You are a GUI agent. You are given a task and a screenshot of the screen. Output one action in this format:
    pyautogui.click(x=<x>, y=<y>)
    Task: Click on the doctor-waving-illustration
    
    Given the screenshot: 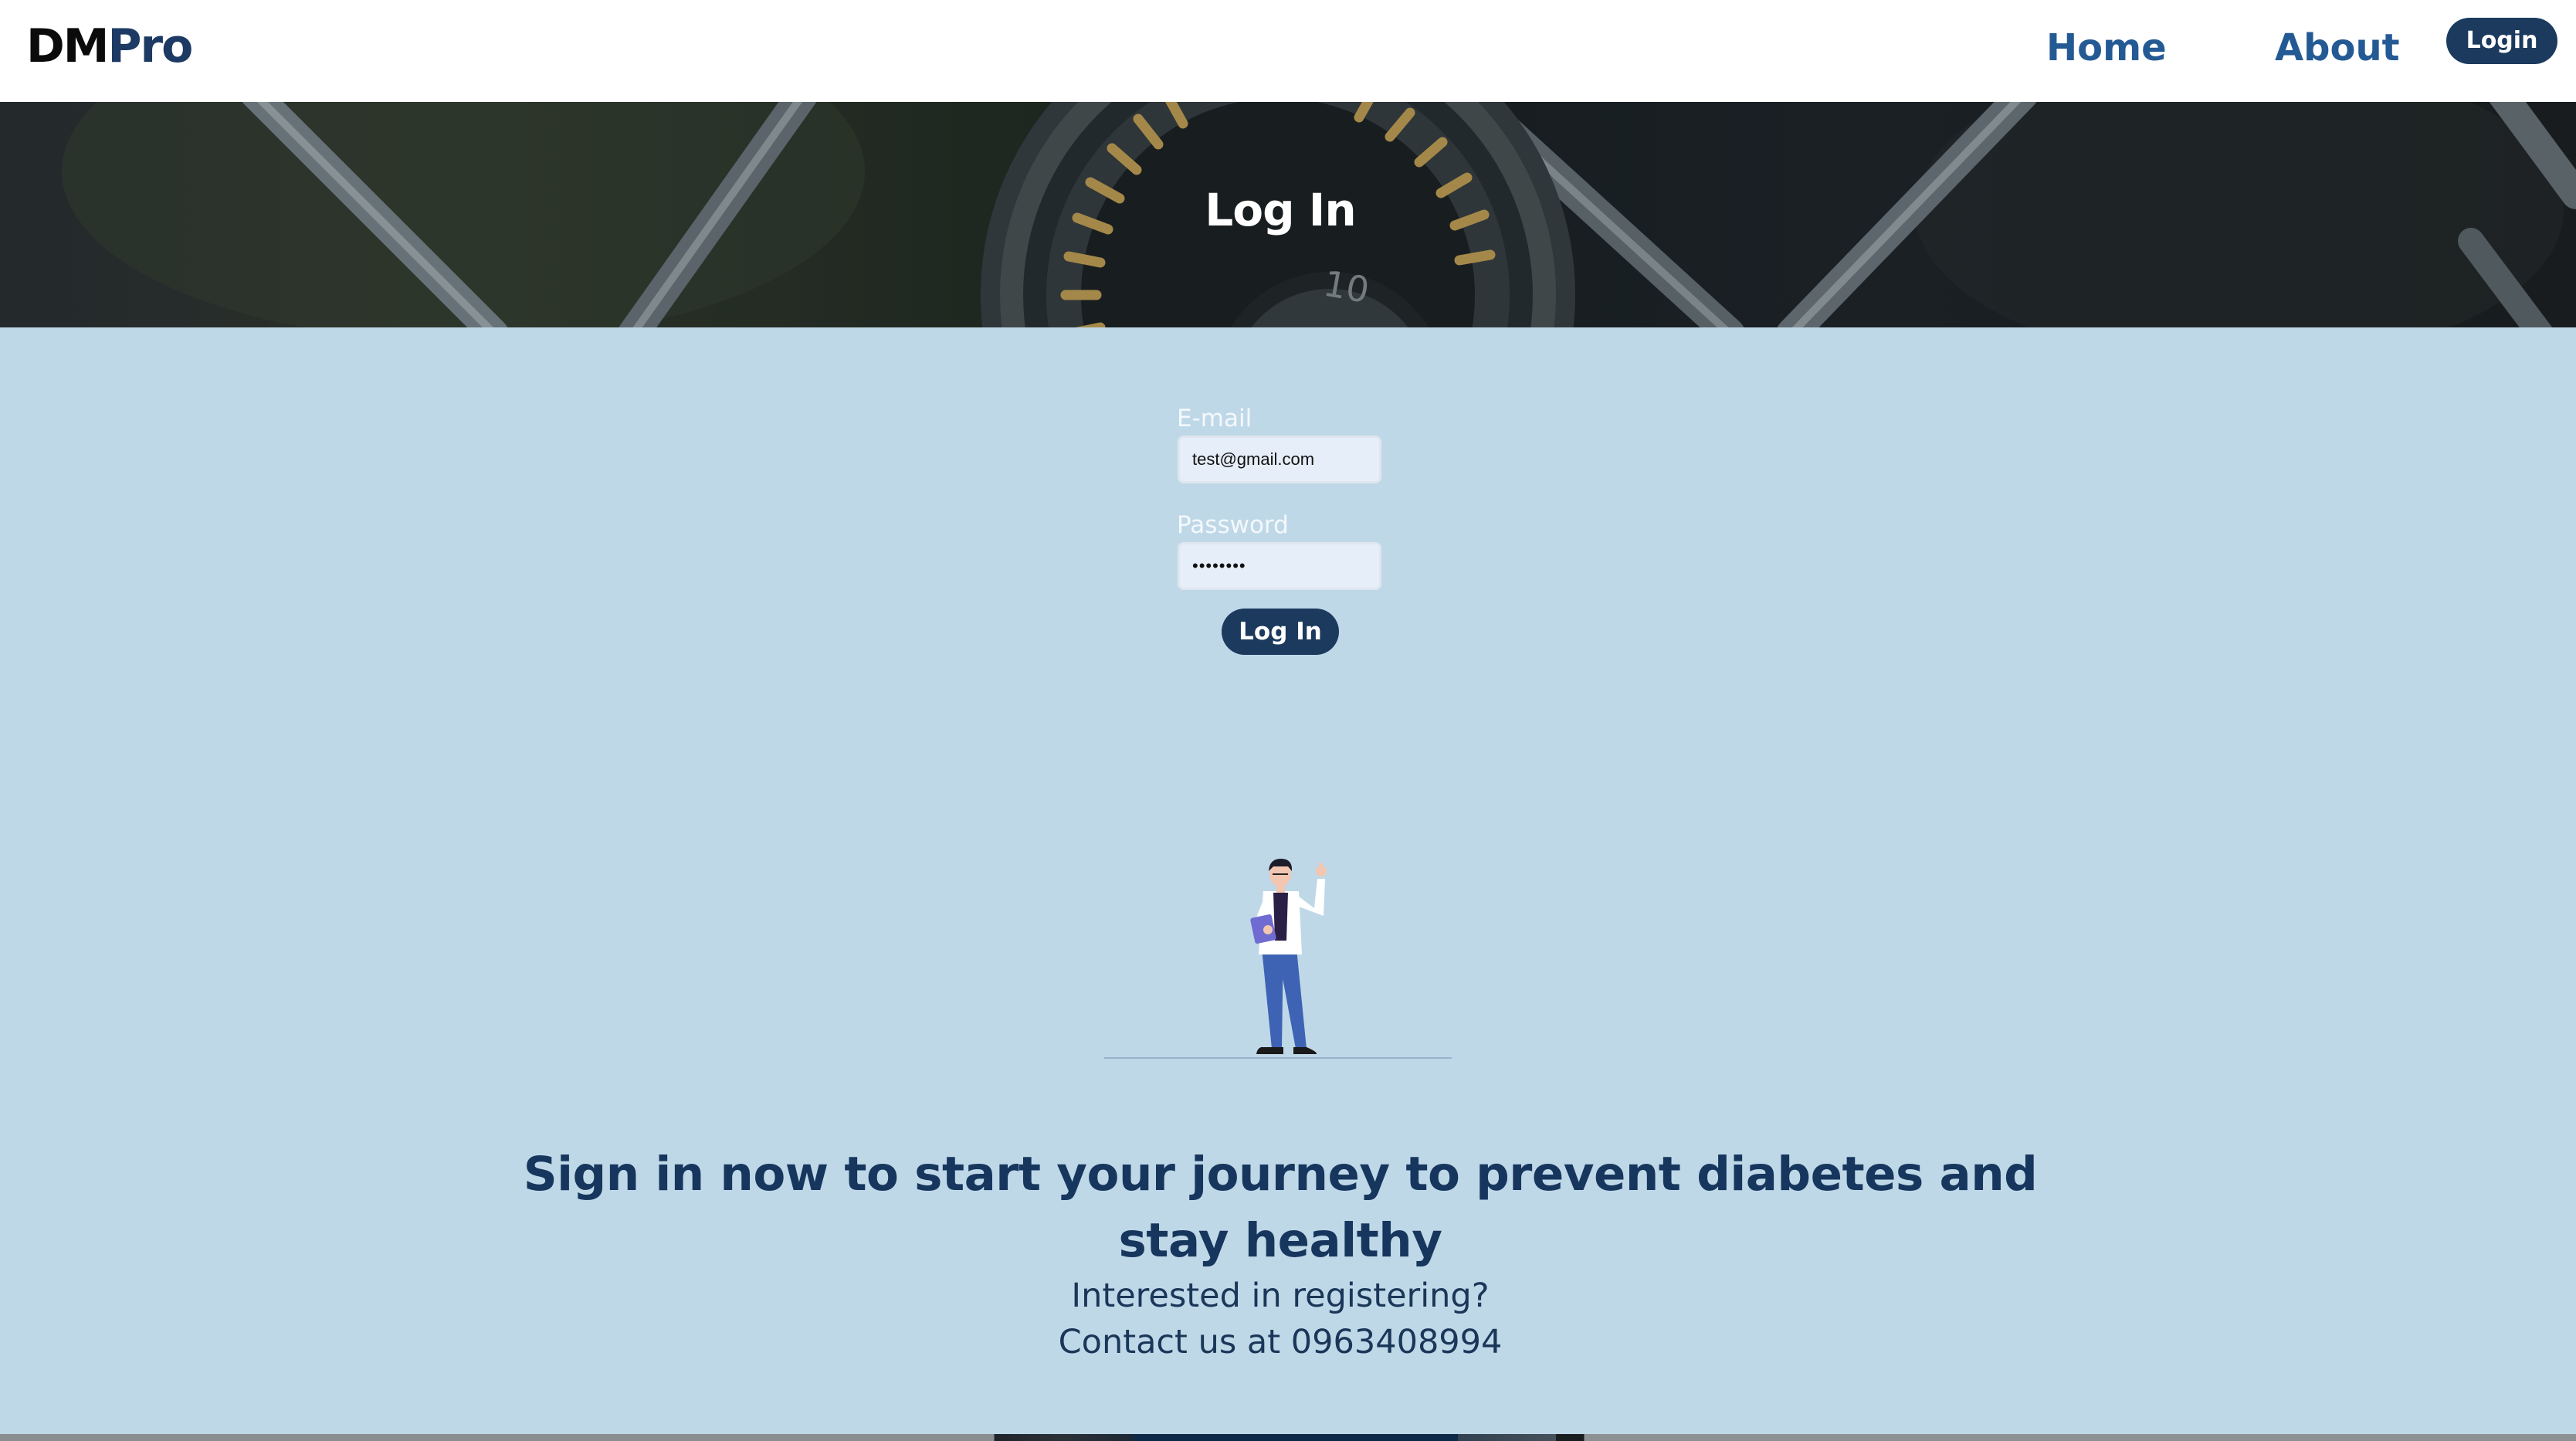 What is the action you would take?
    pyautogui.click(x=1278, y=959)
    